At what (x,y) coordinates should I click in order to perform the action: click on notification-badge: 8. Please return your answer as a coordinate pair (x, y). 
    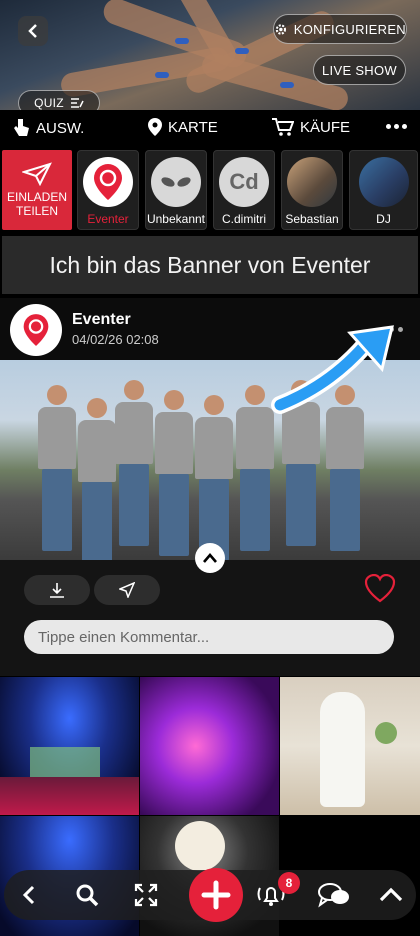
    Looking at the image, I should click on (289, 883).